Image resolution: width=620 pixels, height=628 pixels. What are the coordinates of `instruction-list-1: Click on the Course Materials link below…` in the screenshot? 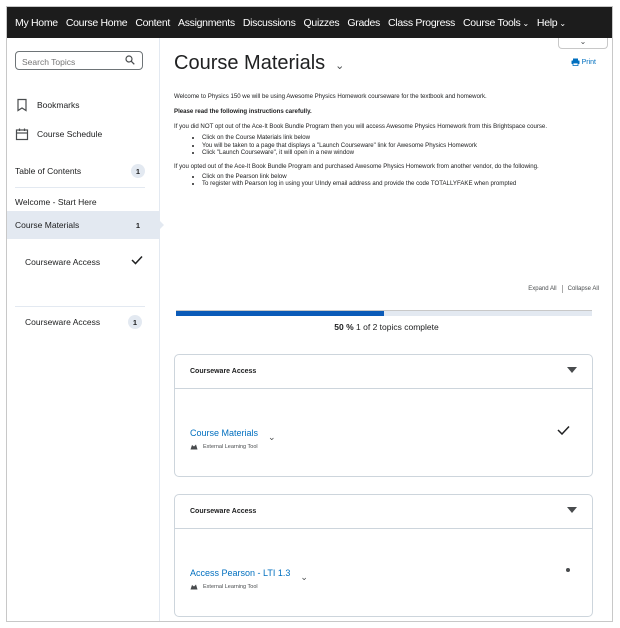 It's located at (384, 145).